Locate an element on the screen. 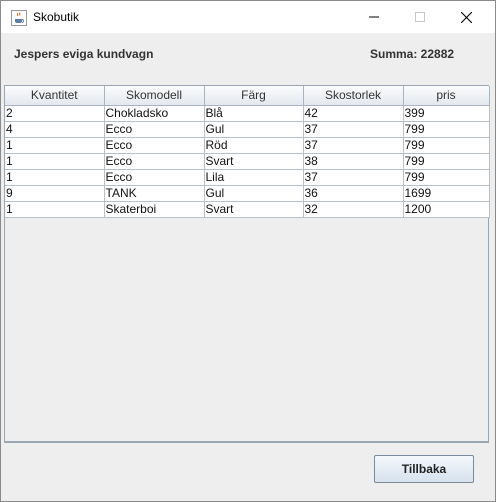 This screenshot has width=496, height=502. cell-farg: Blå is located at coordinates (254, 113).